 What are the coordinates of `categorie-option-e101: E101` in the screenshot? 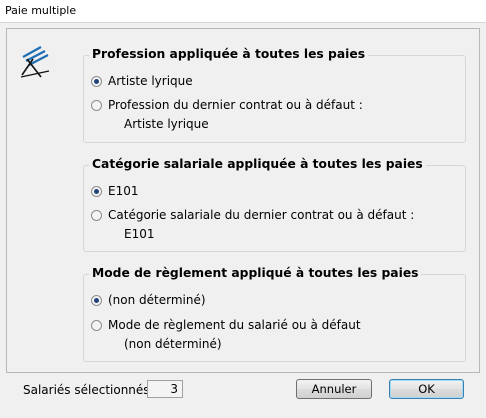 It's located at (115, 191).